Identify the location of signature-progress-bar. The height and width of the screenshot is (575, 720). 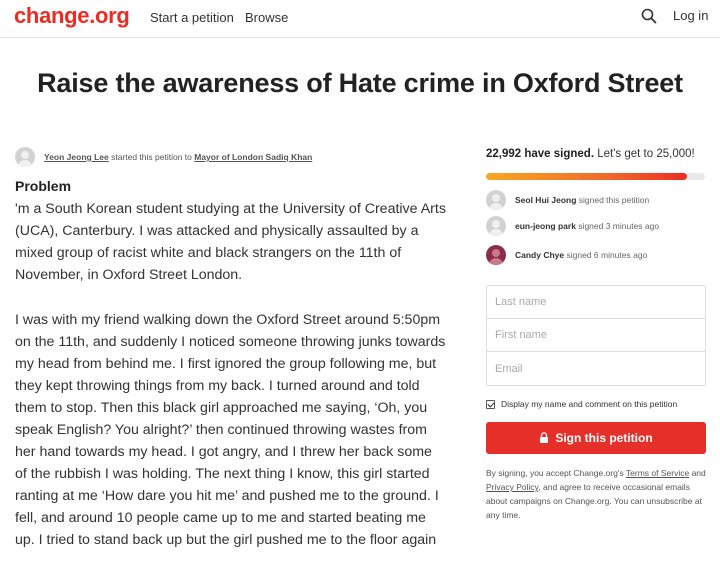
(595, 176).